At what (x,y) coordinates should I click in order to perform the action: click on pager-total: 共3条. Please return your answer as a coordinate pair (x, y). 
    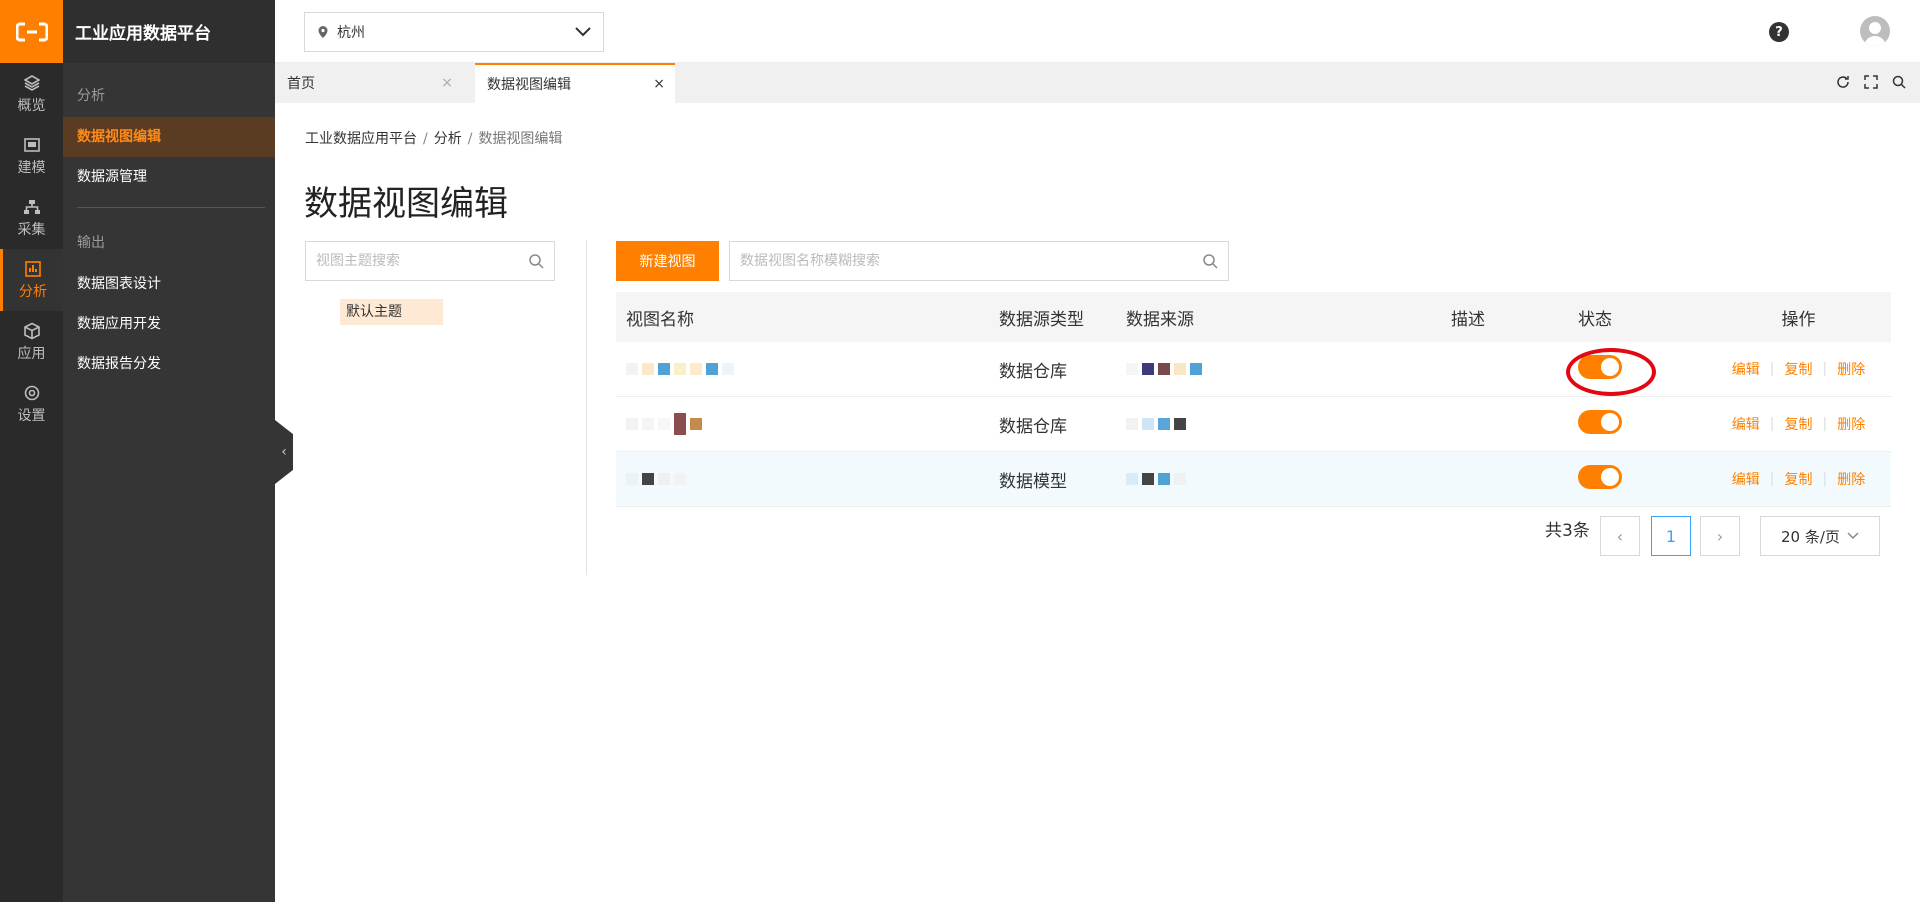
    Looking at the image, I should click on (1567, 531).